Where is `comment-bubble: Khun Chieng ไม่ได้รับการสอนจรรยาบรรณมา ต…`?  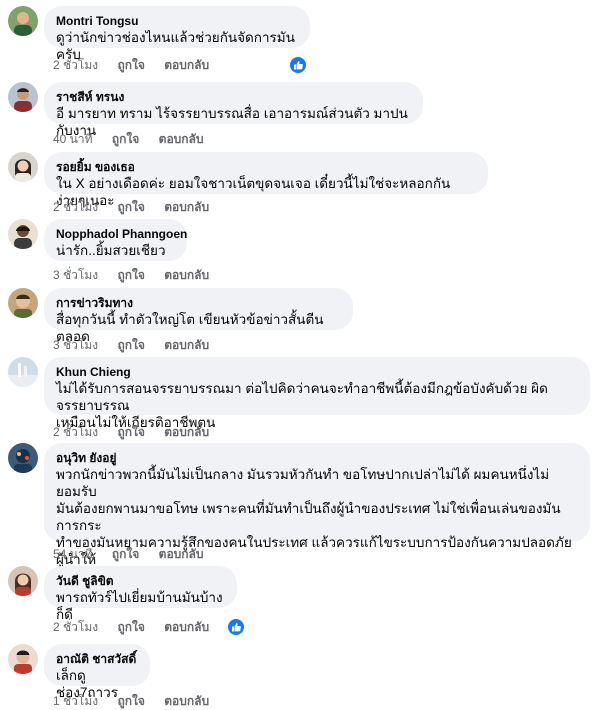
comment-bubble: Khun Chieng ไม่ได้รับการสอนจรรยาบรรณมา ต… is located at coordinates (317, 393).